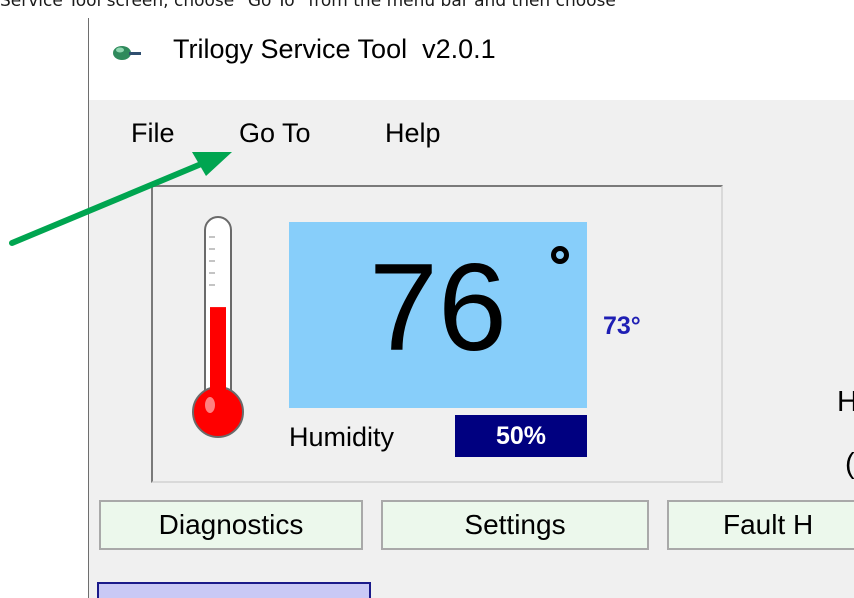  I want to click on humidity-value: 50%, so click(521, 436).